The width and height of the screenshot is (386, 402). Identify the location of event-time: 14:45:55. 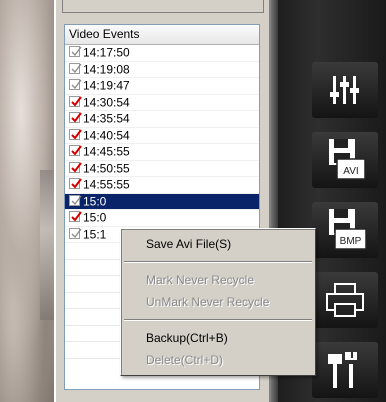
(106, 151).